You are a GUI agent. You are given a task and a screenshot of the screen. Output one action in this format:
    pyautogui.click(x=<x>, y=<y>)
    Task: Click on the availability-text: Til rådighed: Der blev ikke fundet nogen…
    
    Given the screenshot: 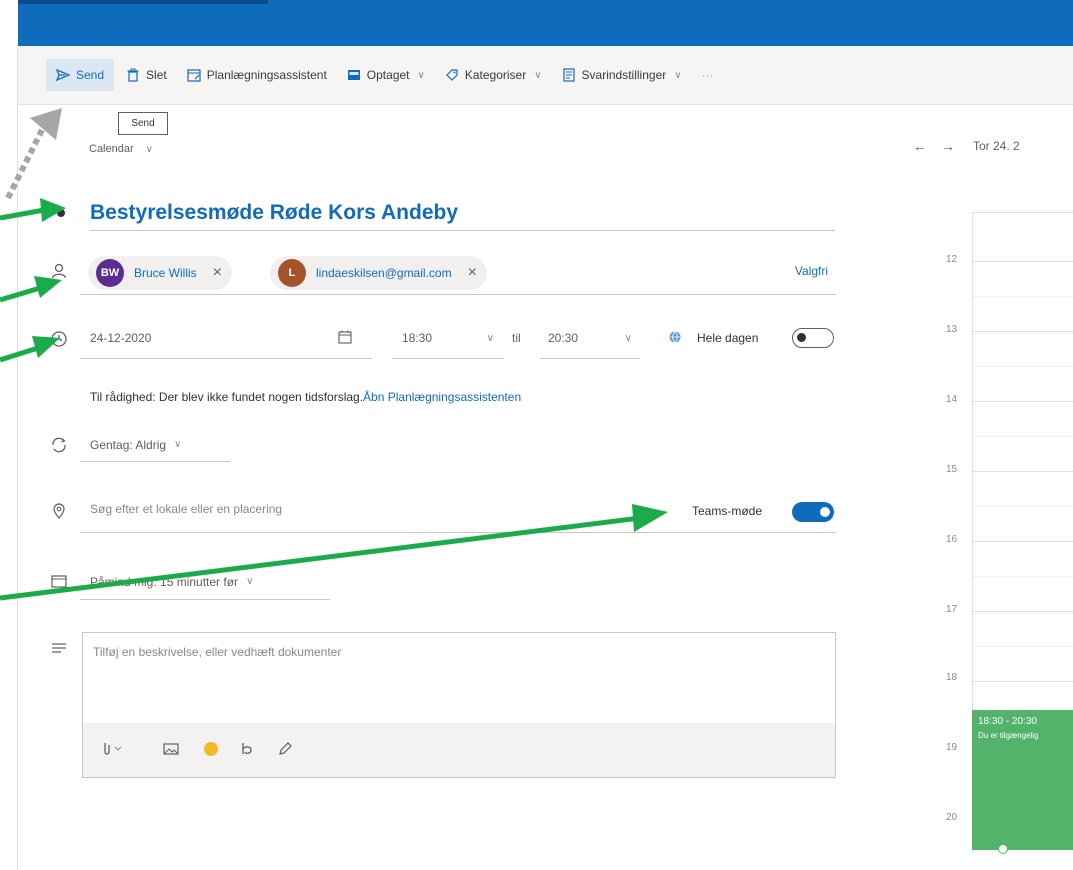 What is the action you would take?
    pyautogui.click(x=227, y=397)
    